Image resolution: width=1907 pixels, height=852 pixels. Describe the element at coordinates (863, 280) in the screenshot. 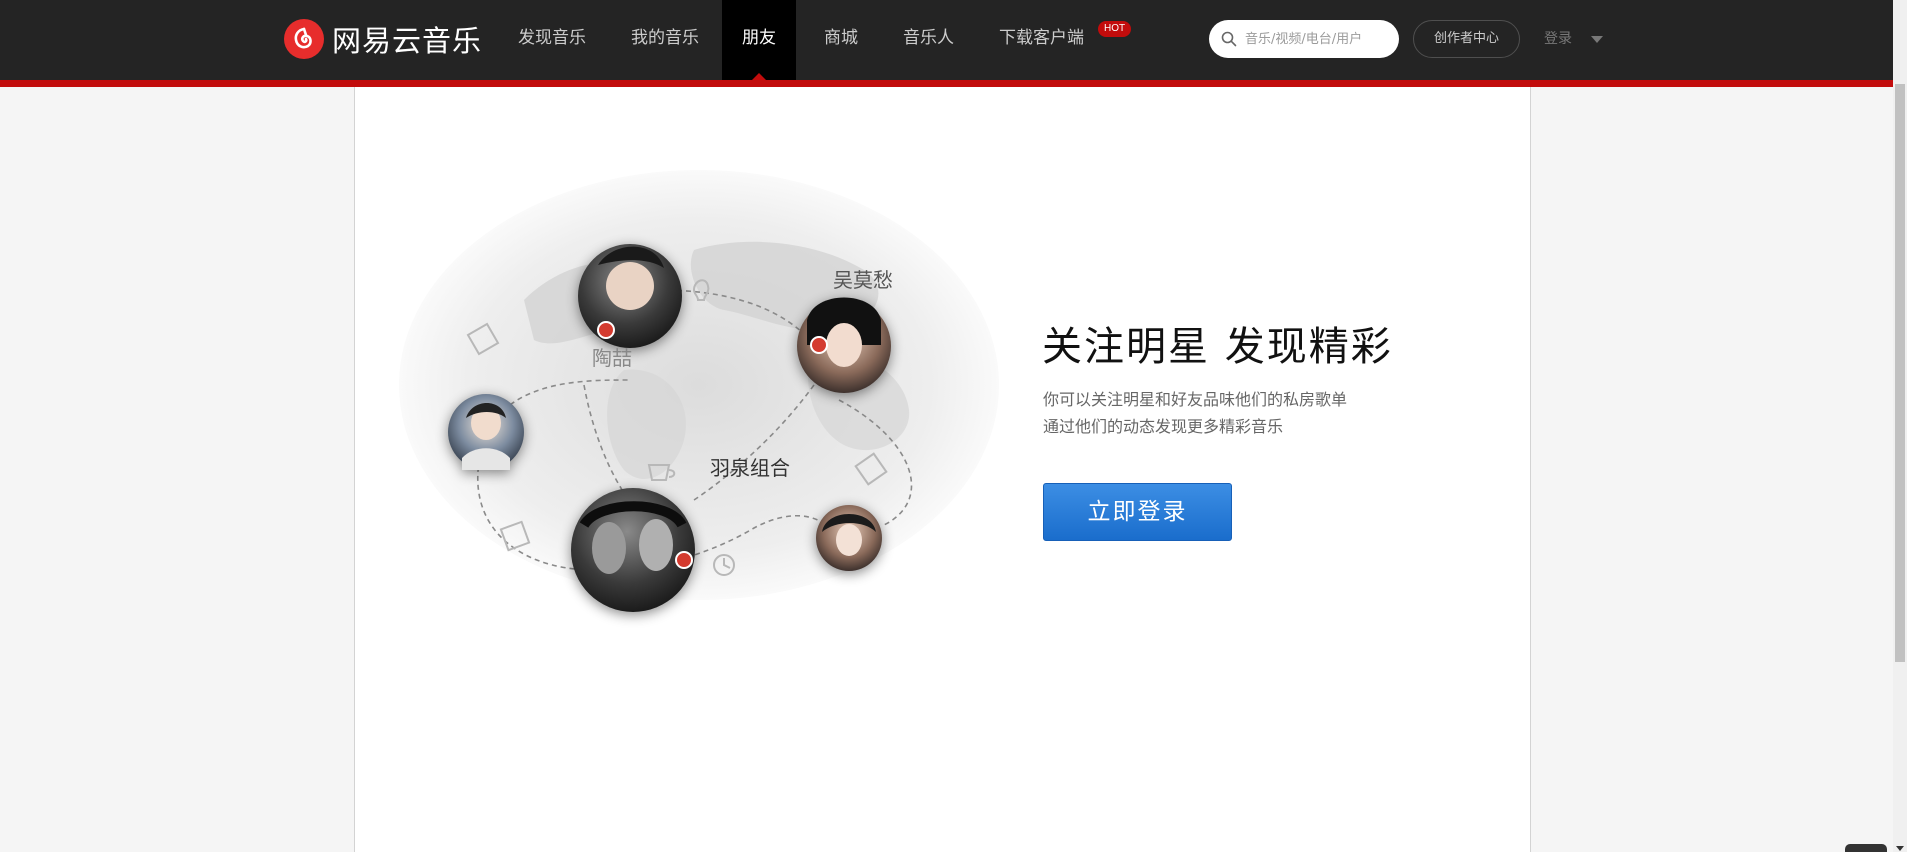

I see `artist-name-wu-mochou: 吴莫愁` at that location.